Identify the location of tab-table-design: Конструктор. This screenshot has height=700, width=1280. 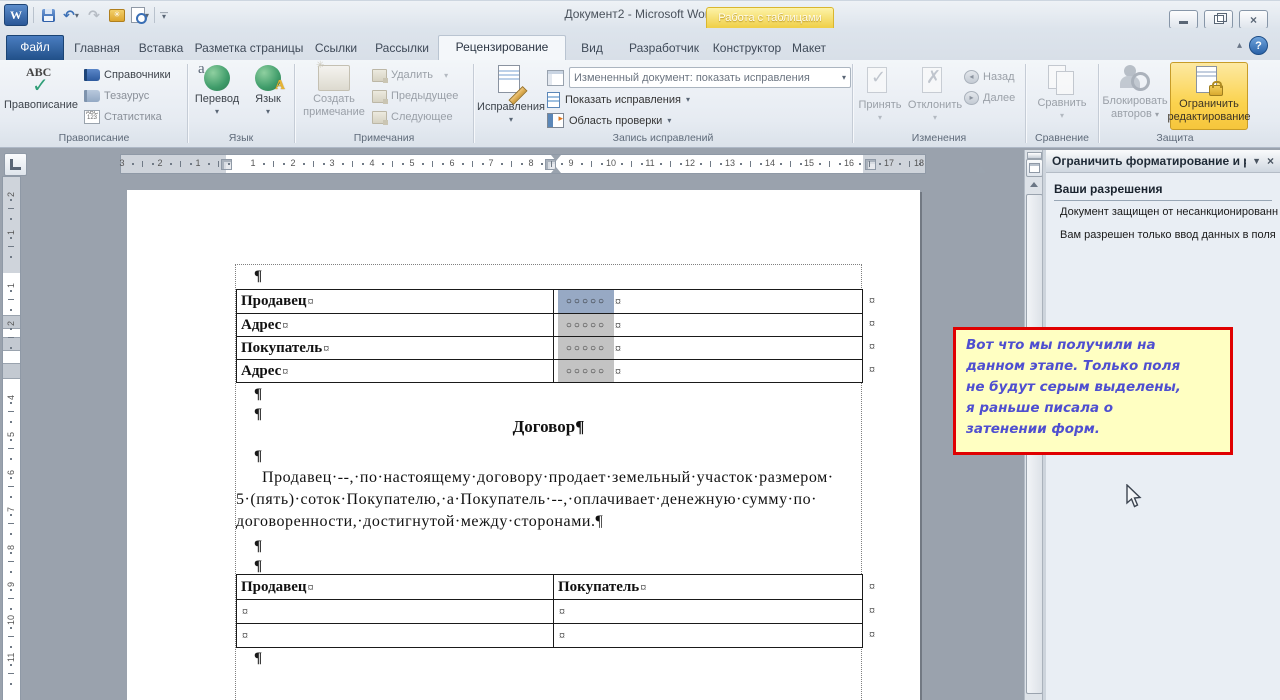
(747, 48).